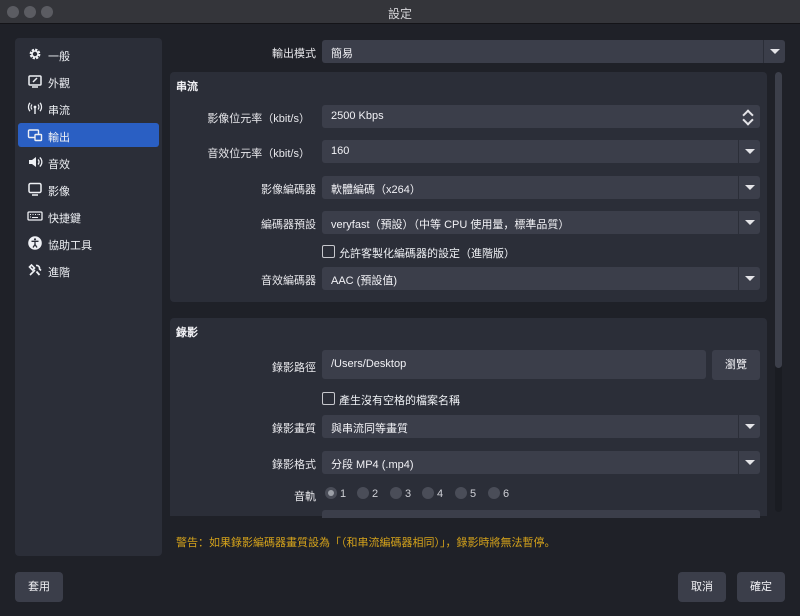 This screenshot has width=800, height=616. Describe the element at coordinates (375, 494) in the screenshot. I see `track-2-label: 2` at that location.